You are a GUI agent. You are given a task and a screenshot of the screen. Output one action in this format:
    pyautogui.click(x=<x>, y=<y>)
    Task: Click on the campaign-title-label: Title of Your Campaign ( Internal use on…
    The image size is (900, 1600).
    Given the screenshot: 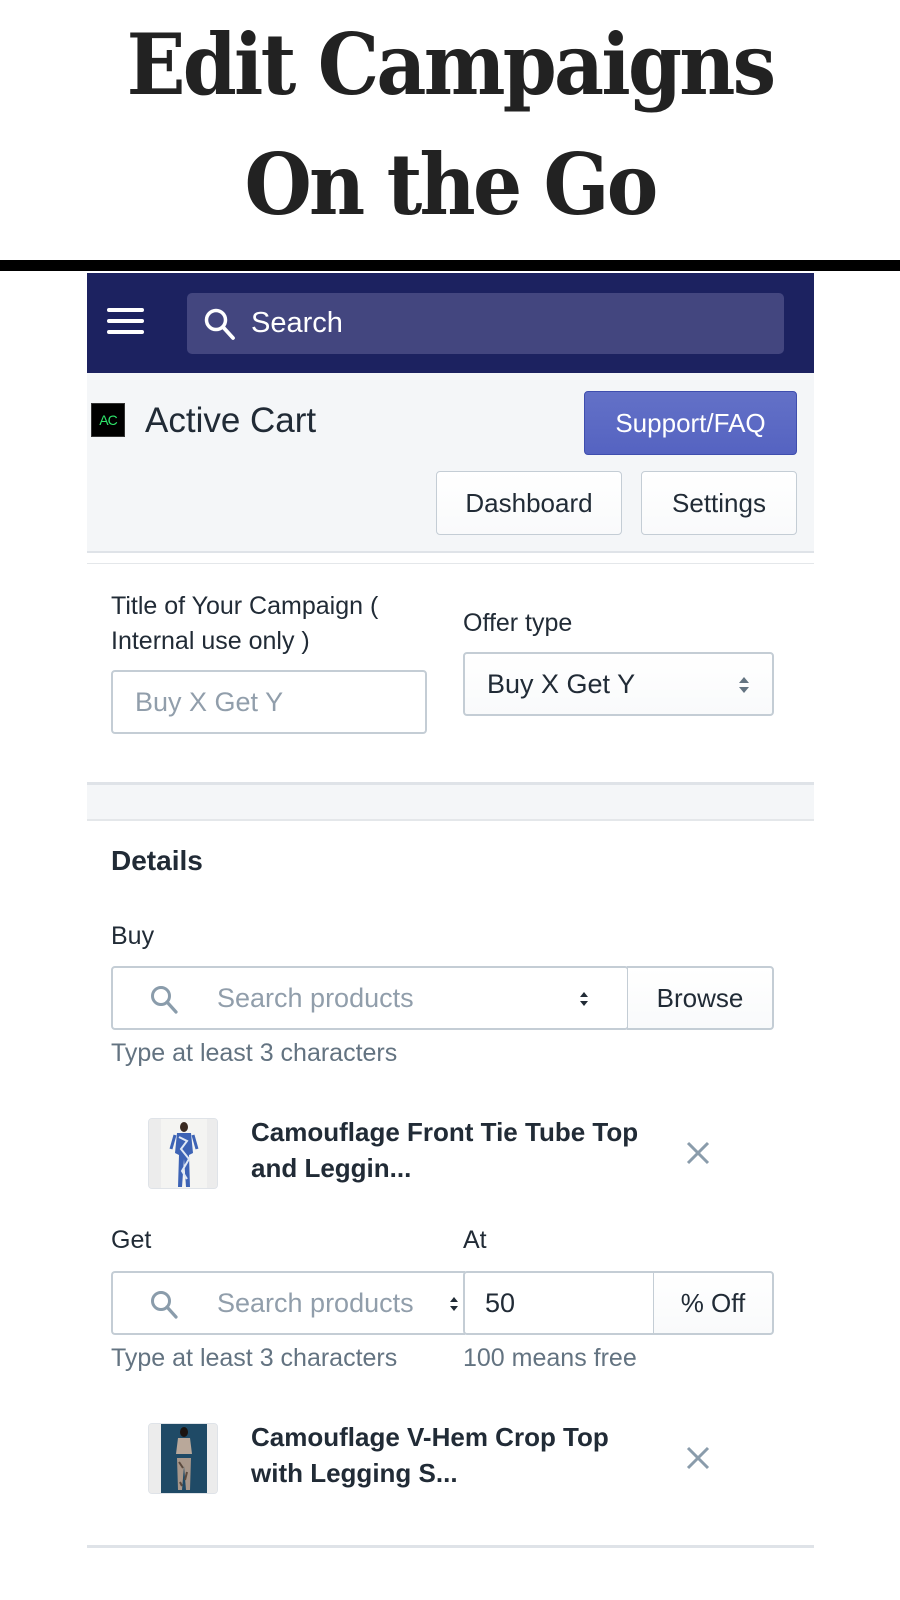 What is the action you would take?
    pyautogui.click(x=245, y=623)
    